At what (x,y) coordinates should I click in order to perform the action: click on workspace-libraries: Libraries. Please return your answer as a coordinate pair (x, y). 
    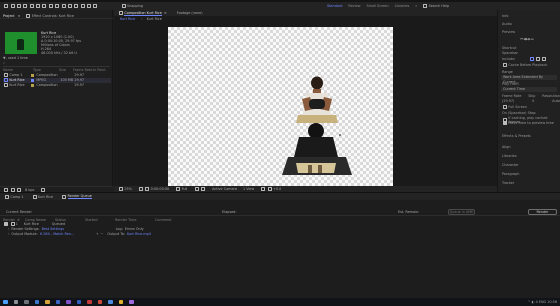
    Looking at the image, I should click on (402, 6).